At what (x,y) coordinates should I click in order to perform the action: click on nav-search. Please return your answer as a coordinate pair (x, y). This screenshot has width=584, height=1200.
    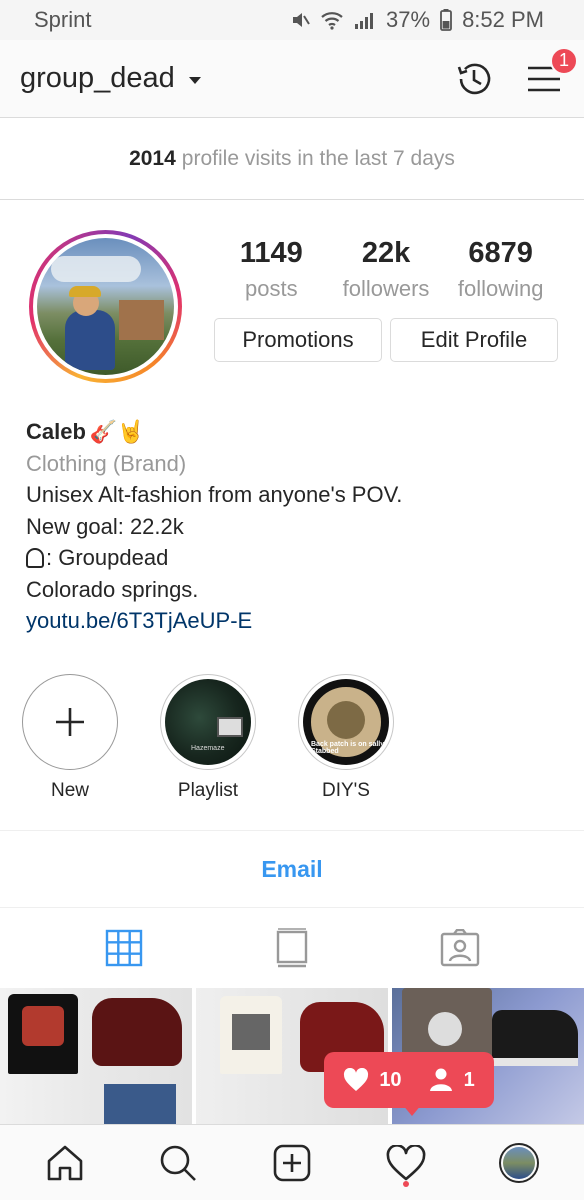
    Looking at the image, I should click on (178, 1163).